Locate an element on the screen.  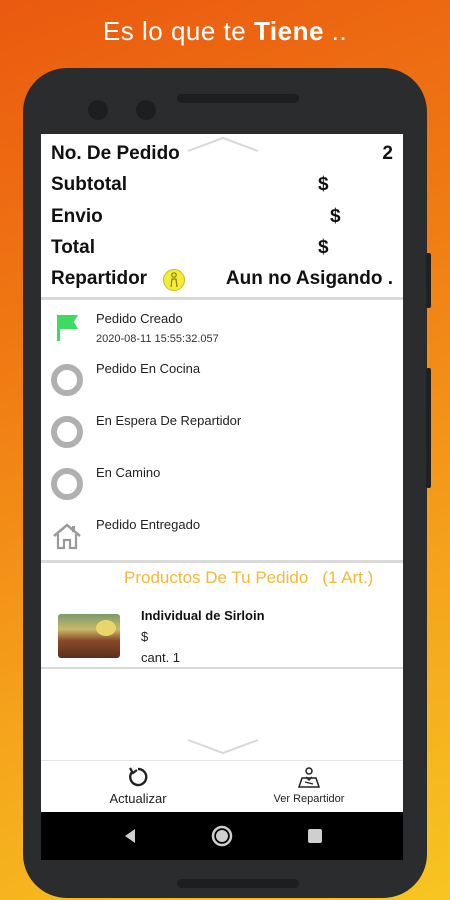
shipping-value: $ is located at coordinates (335, 216).